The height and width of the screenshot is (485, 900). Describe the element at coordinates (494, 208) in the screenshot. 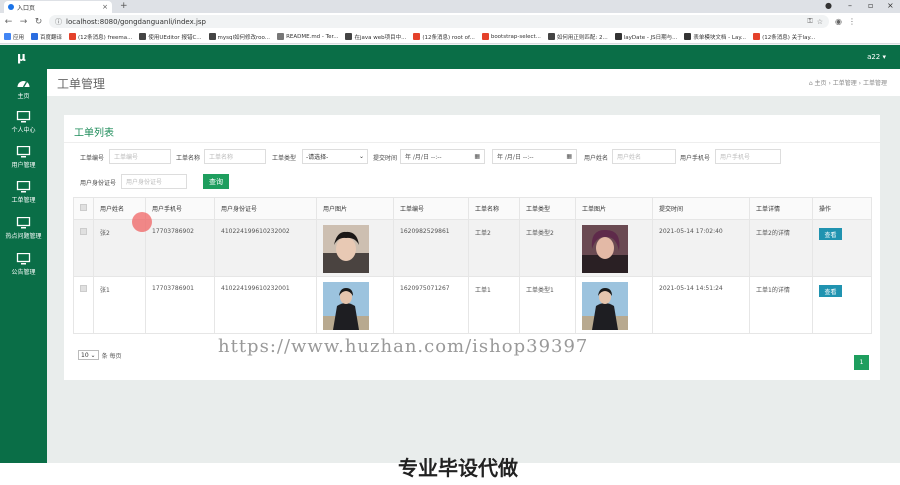

I see `column-header: 工单名称` at that location.